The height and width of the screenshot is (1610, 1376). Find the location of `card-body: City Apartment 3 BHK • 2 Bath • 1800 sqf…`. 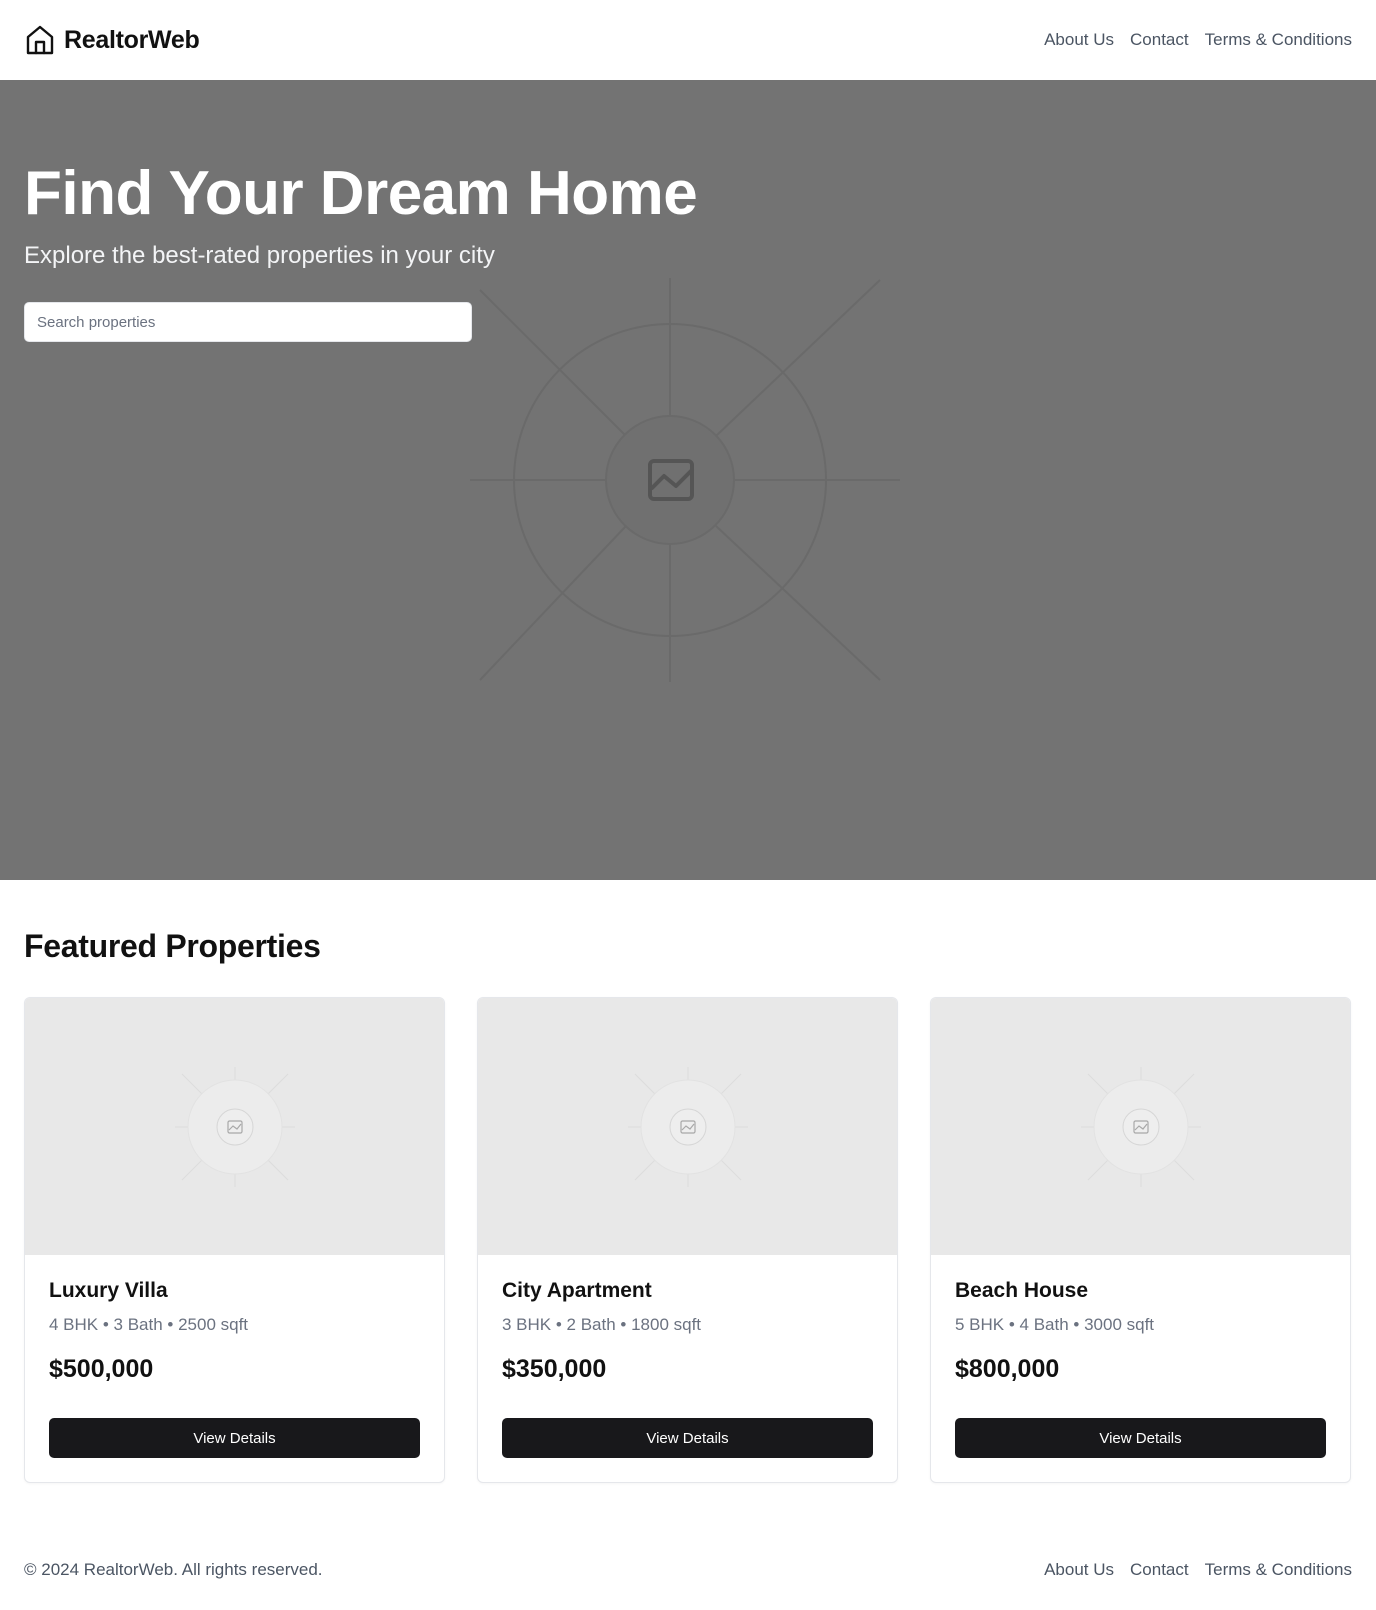

card-body: City Apartment 3 BHK • 2 Bath • 1800 sqf… is located at coordinates (687, 1368).